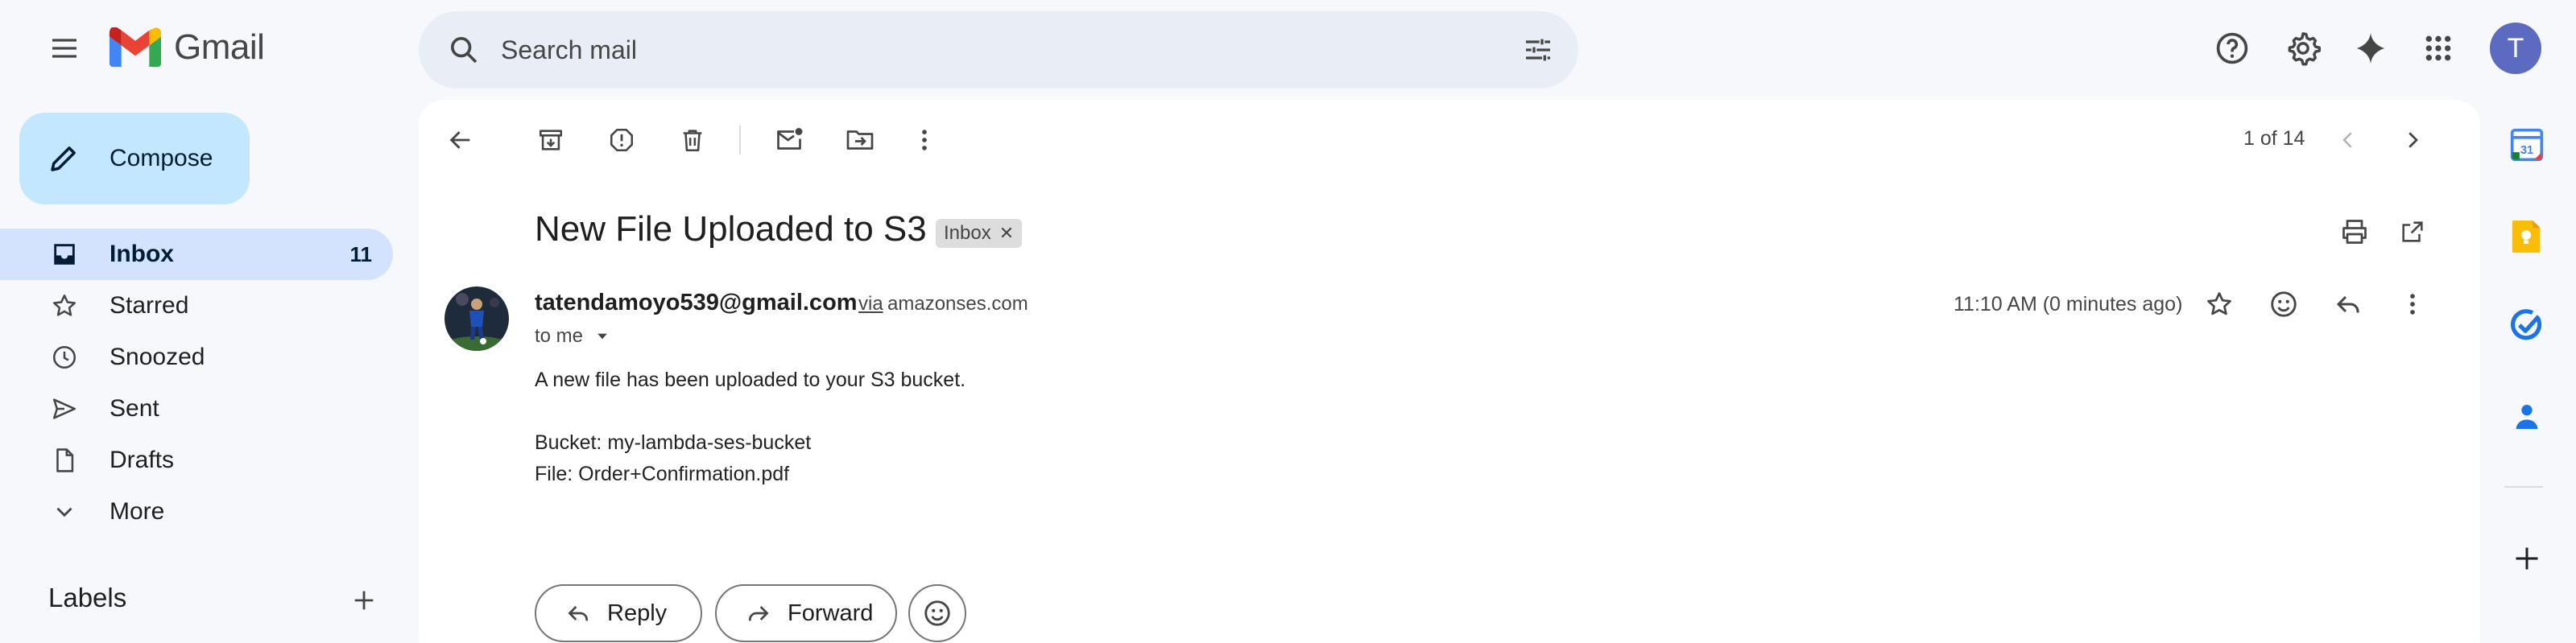  What do you see at coordinates (2527, 236) in the screenshot?
I see `keep-icon` at bounding box center [2527, 236].